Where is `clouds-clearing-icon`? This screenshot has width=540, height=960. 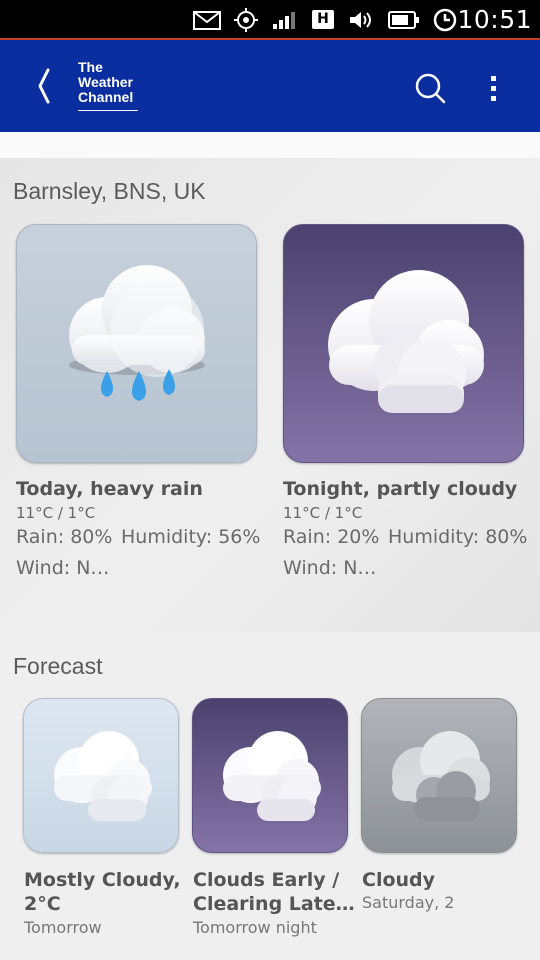
clouds-clearing-icon is located at coordinates (272, 776).